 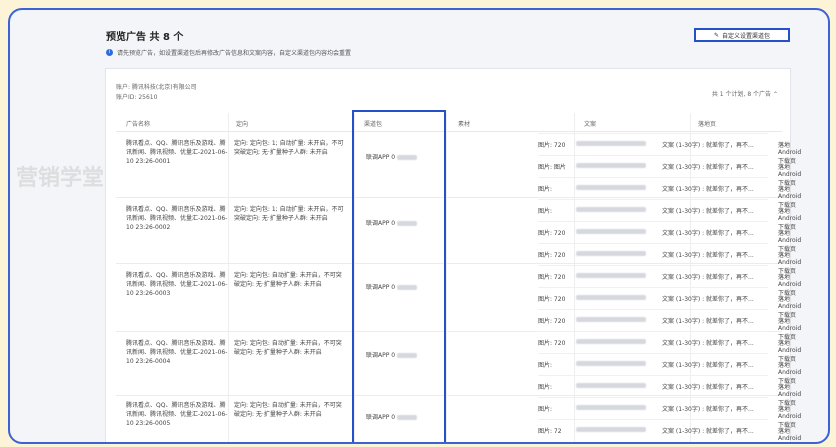 What do you see at coordinates (399, 276) in the screenshot?
I see `channel-highlight-box` at bounding box center [399, 276].